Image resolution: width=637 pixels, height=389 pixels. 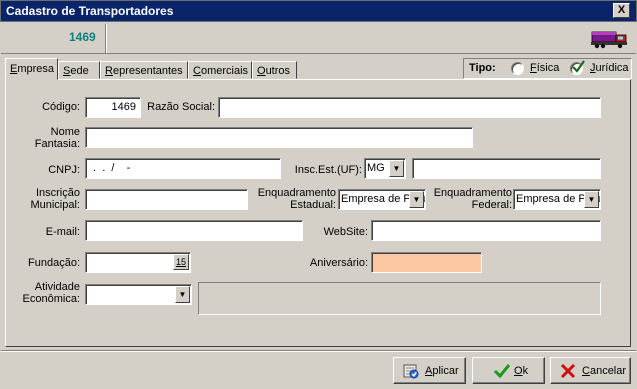 I want to click on cancelar-button: Cancelar, so click(x=590, y=370).